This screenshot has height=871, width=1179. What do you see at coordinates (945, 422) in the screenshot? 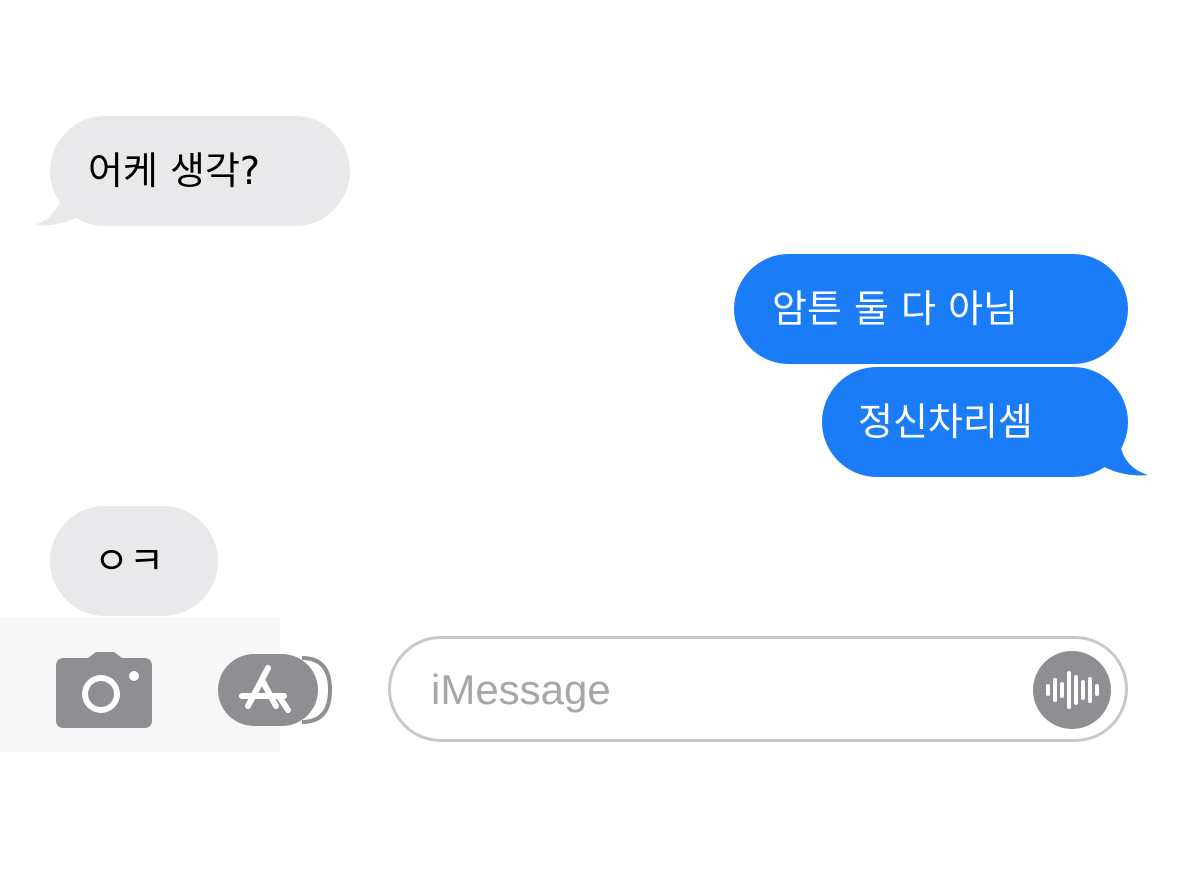
I see `message-text: 정신차리셈` at bounding box center [945, 422].